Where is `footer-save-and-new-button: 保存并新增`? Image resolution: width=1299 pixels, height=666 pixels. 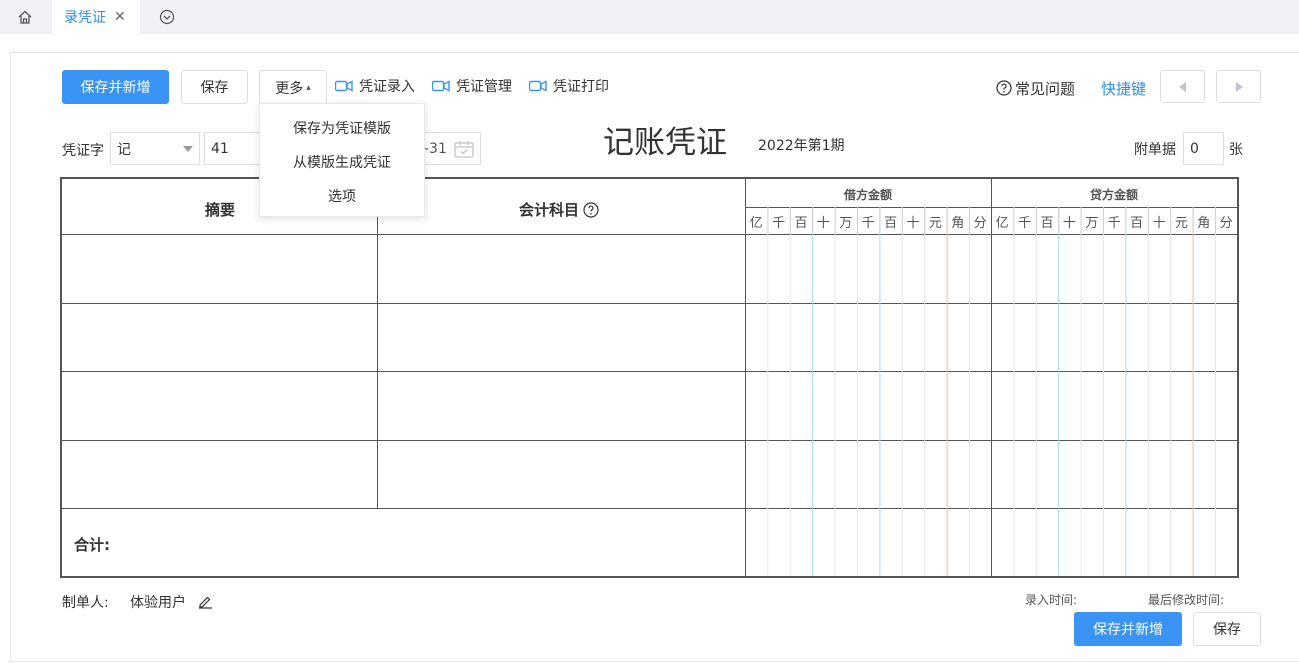
footer-save-and-new-button: 保存并新增 is located at coordinates (1128, 629).